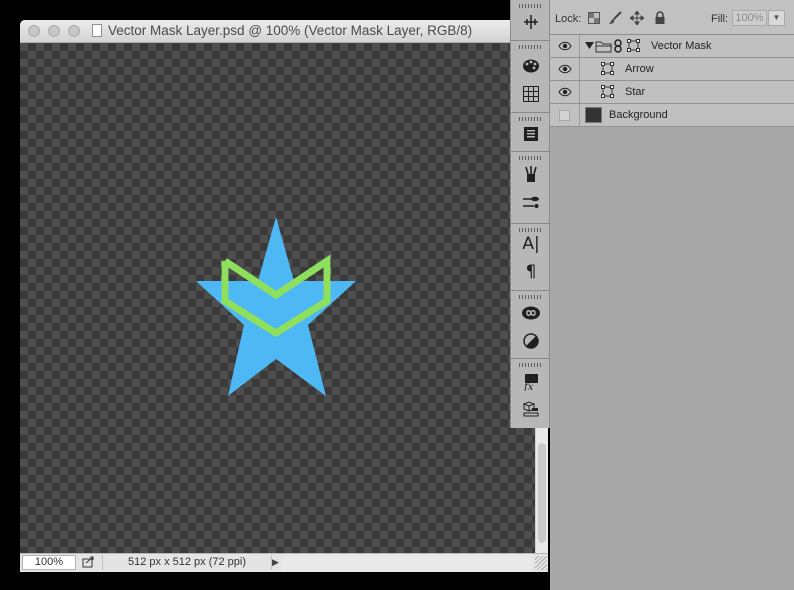 Image resolution: width=794 pixels, height=590 pixels. Describe the element at coordinates (407, 563) in the screenshot. I see `horizontal-scrollbar` at that location.